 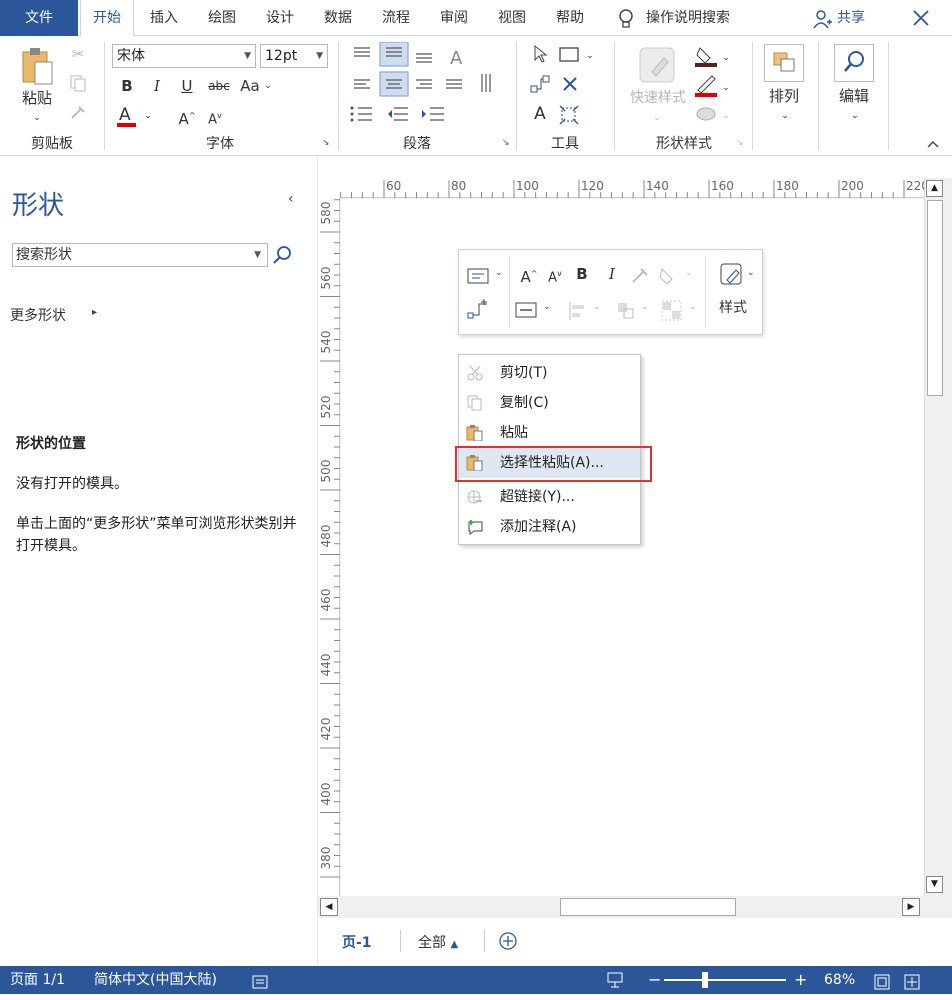 What do you see at coordinates (570, 18) in the screenshot?
I see `tab-help: 帮助` at bounding box center [570, 18].